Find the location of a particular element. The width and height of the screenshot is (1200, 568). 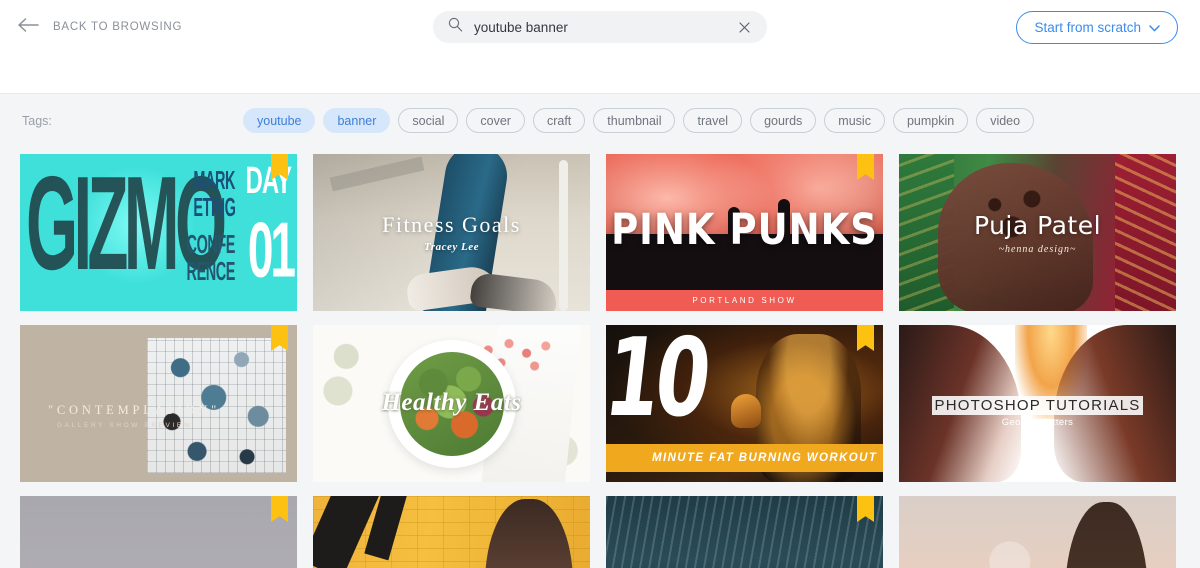

template-card-fat-burning-workout: 10 MINUTE FAT BURNING WORKOUT is located at coordinates (744, 403).